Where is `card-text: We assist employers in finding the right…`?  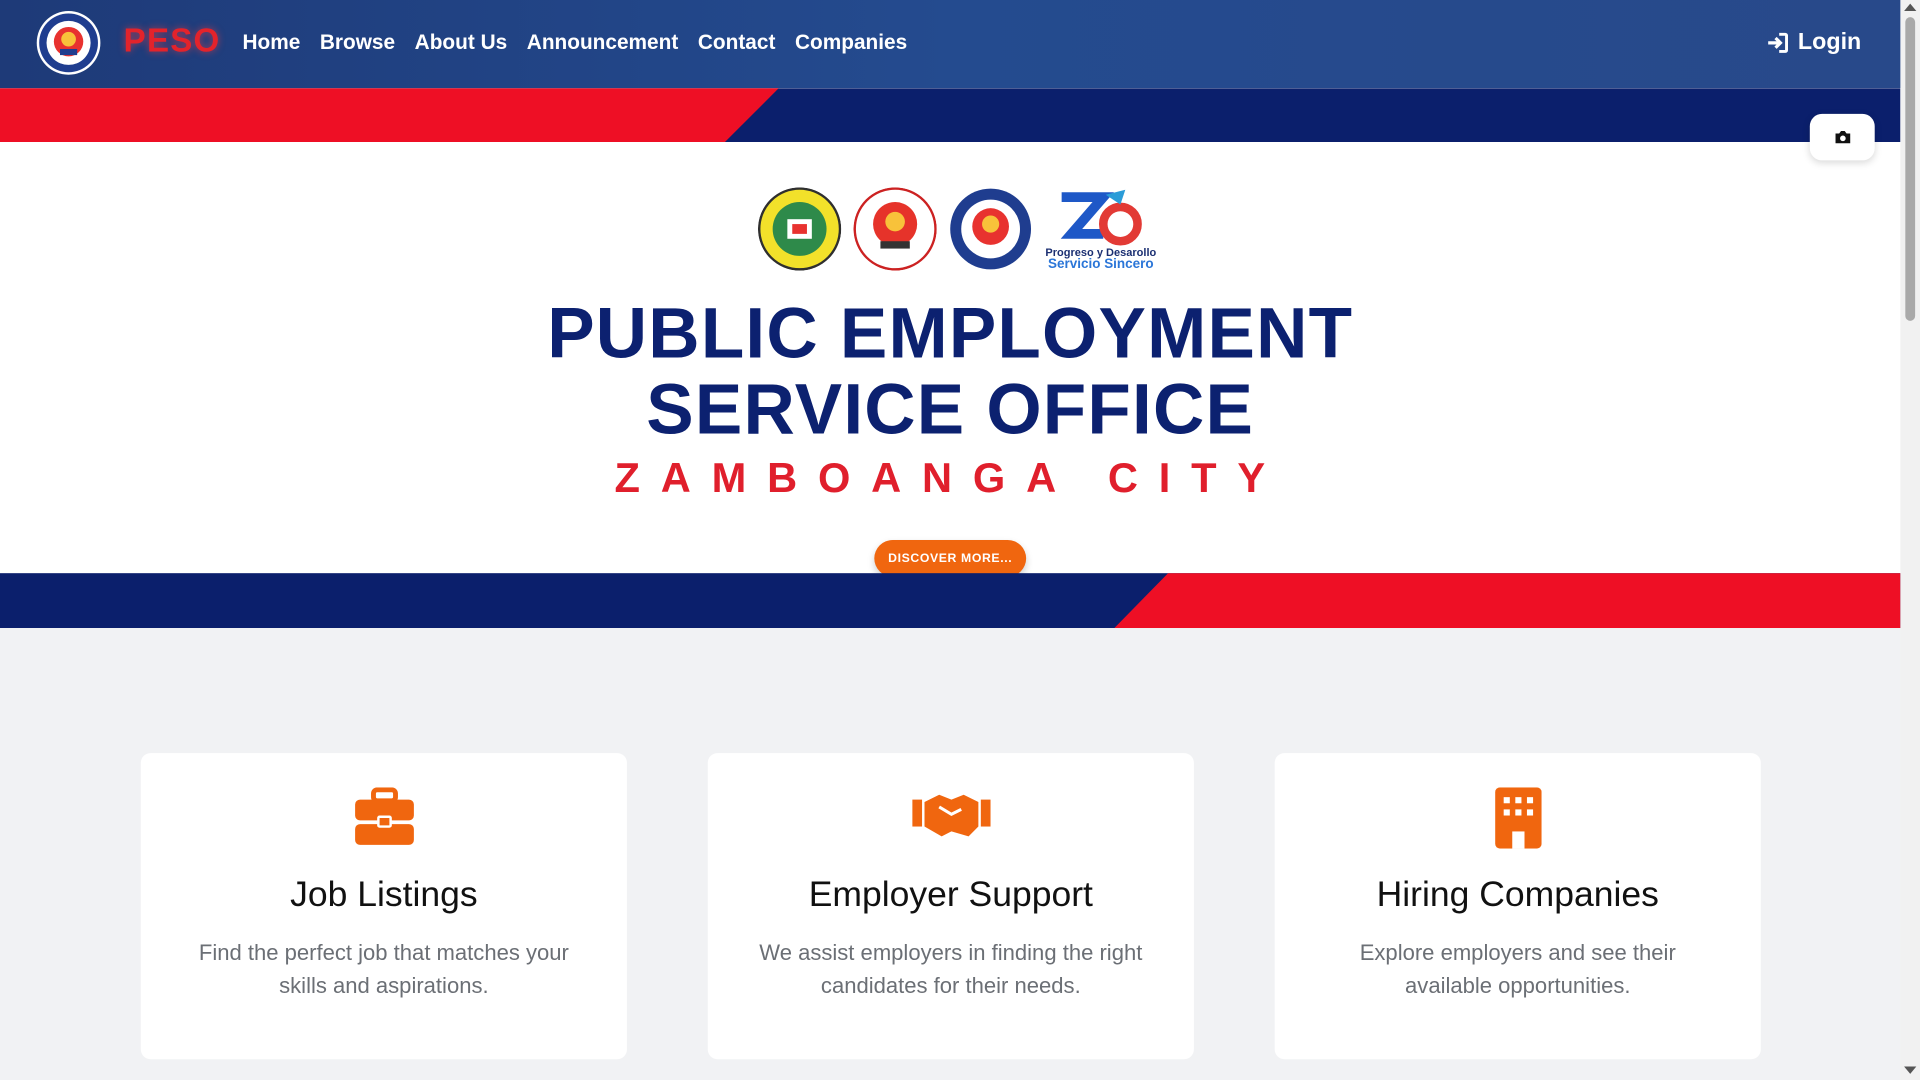
card-text: We assist employers in finding the right… is located at coordinates (951, 969).